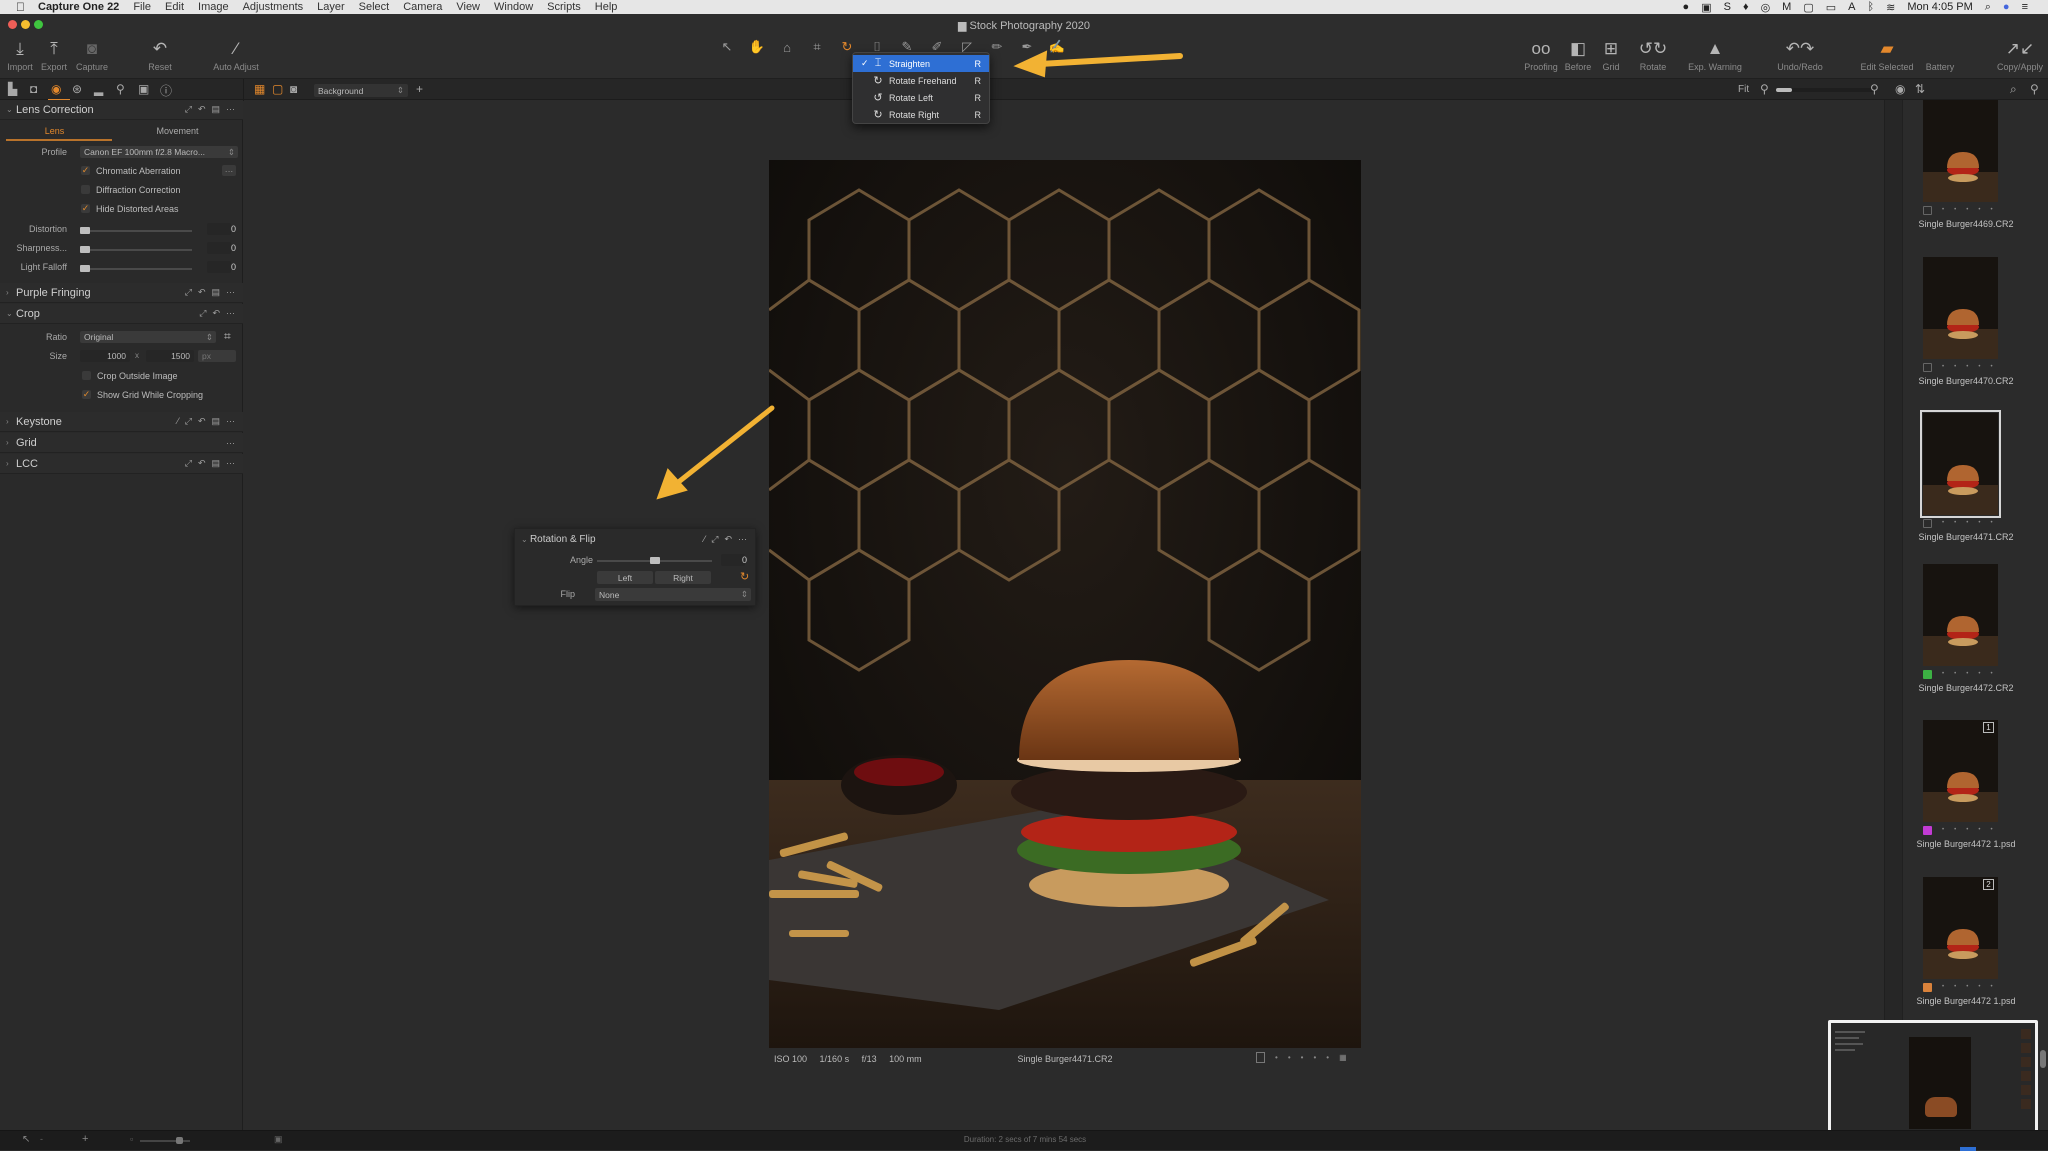 Image resolution: width=2048 pixels, height=1151 pixels. What do you see at coordinates (277, 89) in the screenshot?
I see `single-view-icon: ▢` at bounding box center [277, 89].